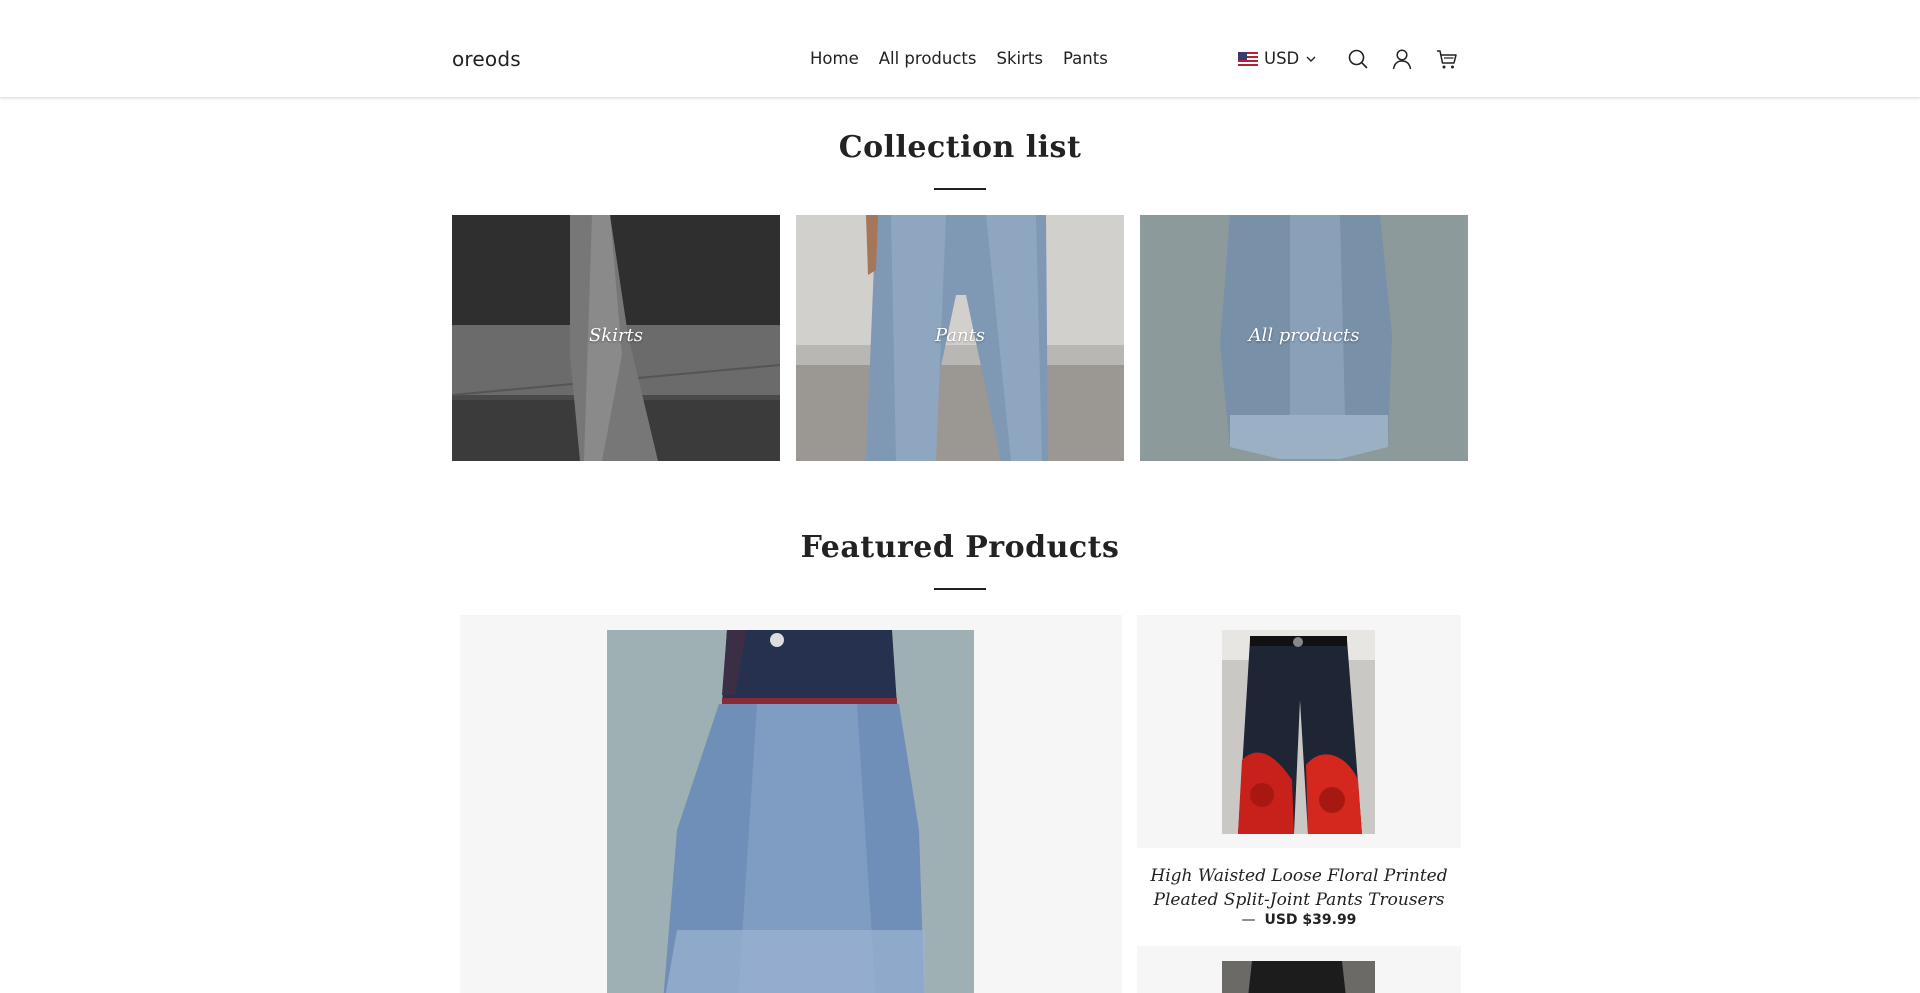 This screenshot has height=993, width=1920. I want to click on product-card-next, so click(1299, 969).